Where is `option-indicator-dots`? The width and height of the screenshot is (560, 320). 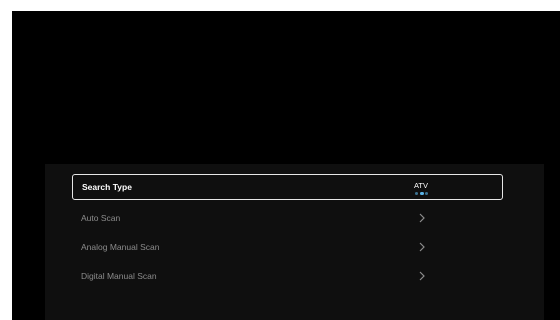
option-indicator-dots is located at coordinates (422, 193).